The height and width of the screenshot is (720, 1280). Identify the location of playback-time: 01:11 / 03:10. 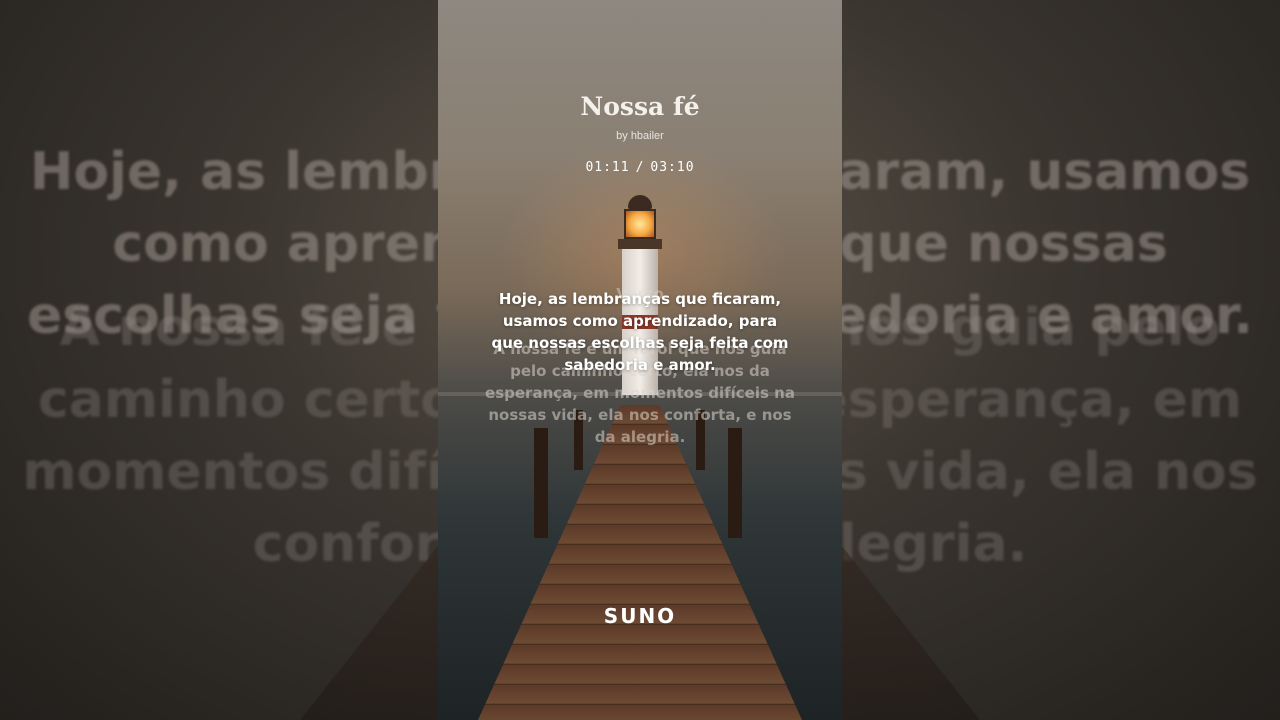
(640, 167).